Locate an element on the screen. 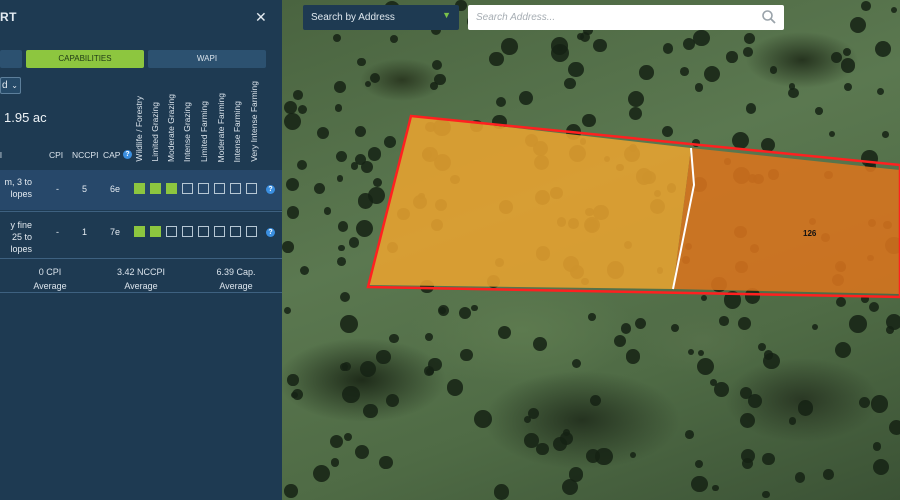 The image size is (900, 500). close-icon: ✕ is located at coordinates (261, 17).